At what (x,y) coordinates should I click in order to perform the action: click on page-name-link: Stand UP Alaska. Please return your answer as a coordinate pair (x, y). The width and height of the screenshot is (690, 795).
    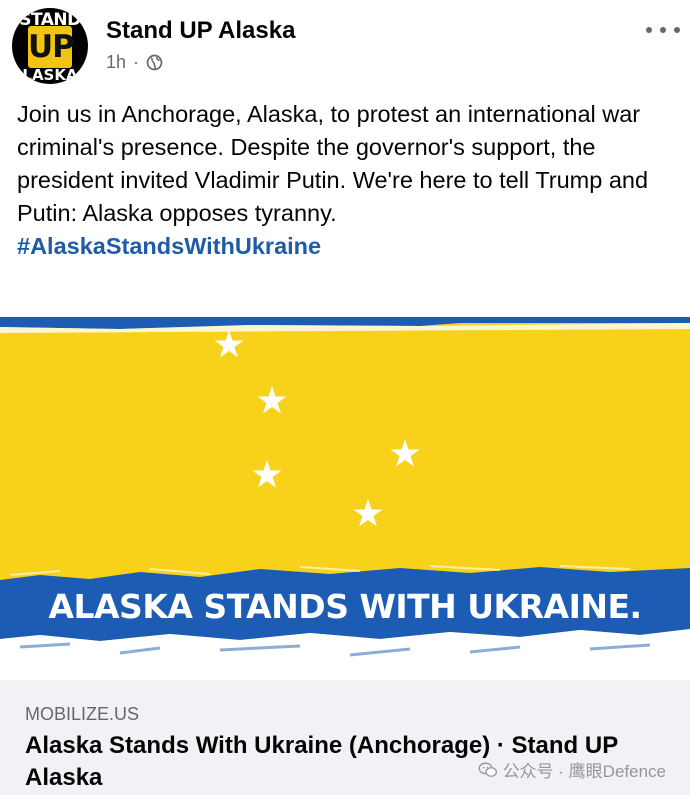
    Looking at the image, I should click on (200, 31).